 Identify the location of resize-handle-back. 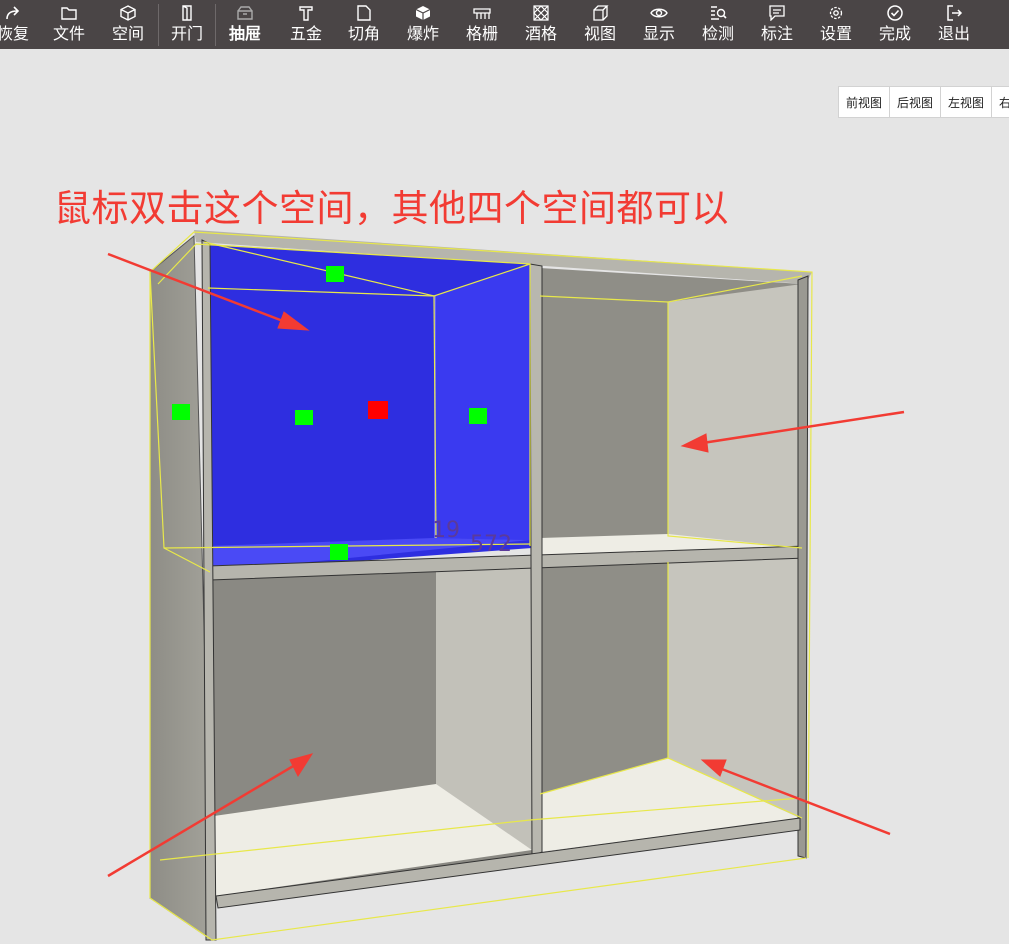
(304, 417).